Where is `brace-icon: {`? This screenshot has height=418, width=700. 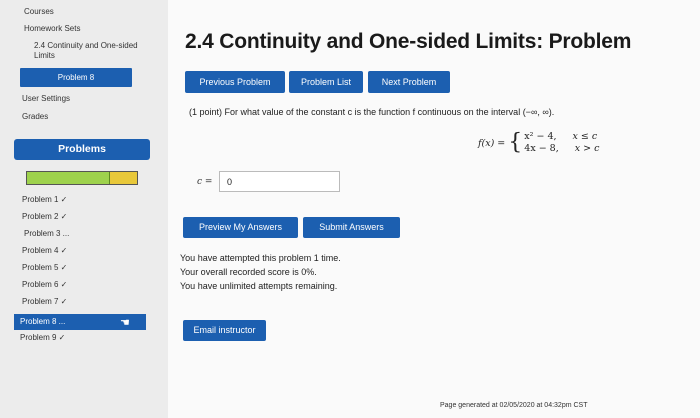
brace-icon: { is located at coordinates (515, 142).